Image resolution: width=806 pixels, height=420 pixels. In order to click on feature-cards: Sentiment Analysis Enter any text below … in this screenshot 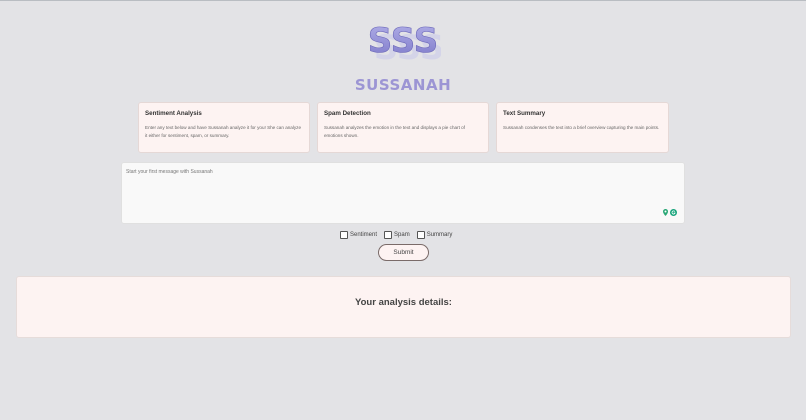, I will do `click(403, 127)`.